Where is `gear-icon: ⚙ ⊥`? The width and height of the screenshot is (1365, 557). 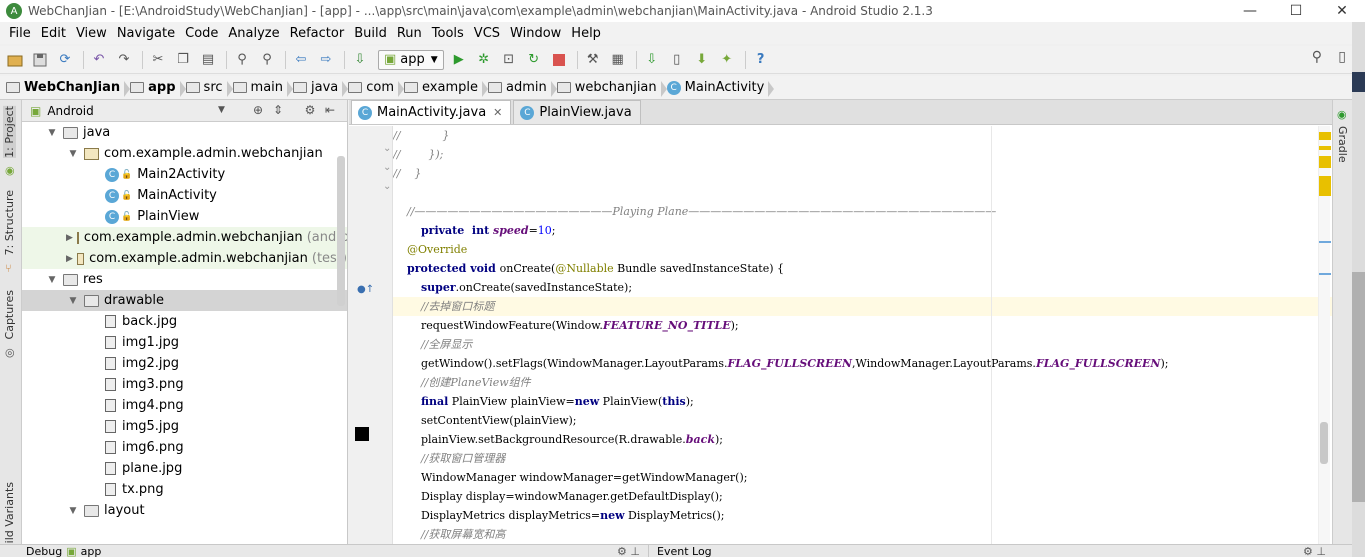 gear-icon: ⚙ ⊥ is located at coordinates (628, 551).